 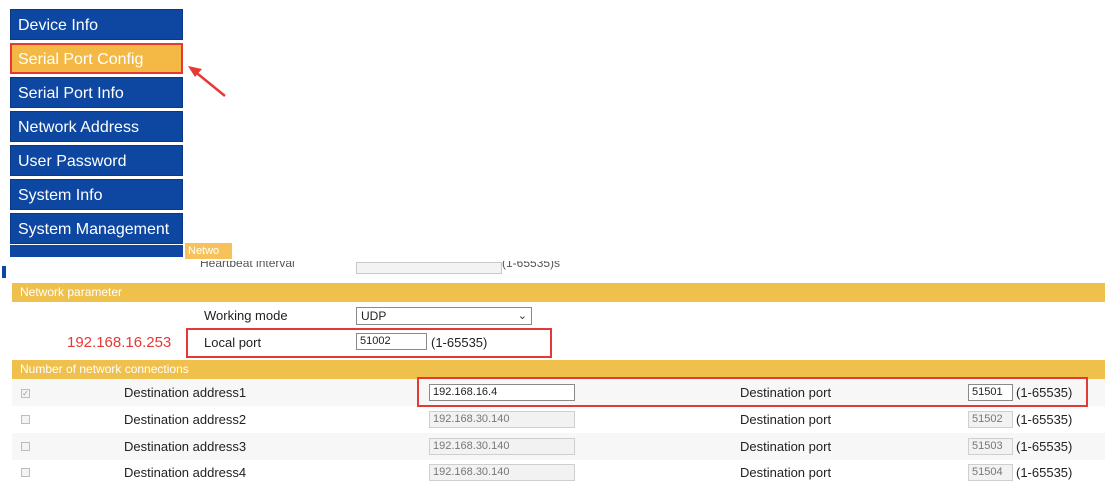 I want to click on destination-address-label-4: Destination address4, so click(x=185, y=472).